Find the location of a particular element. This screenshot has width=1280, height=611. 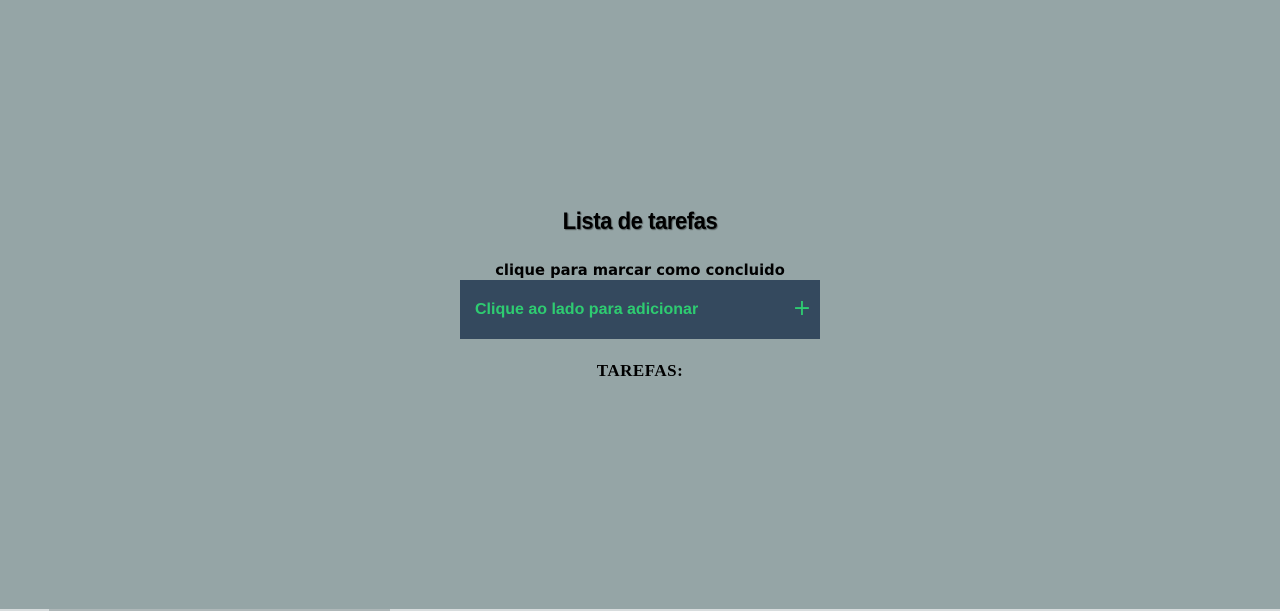

new-task-input is located at coordinates (630, 309).